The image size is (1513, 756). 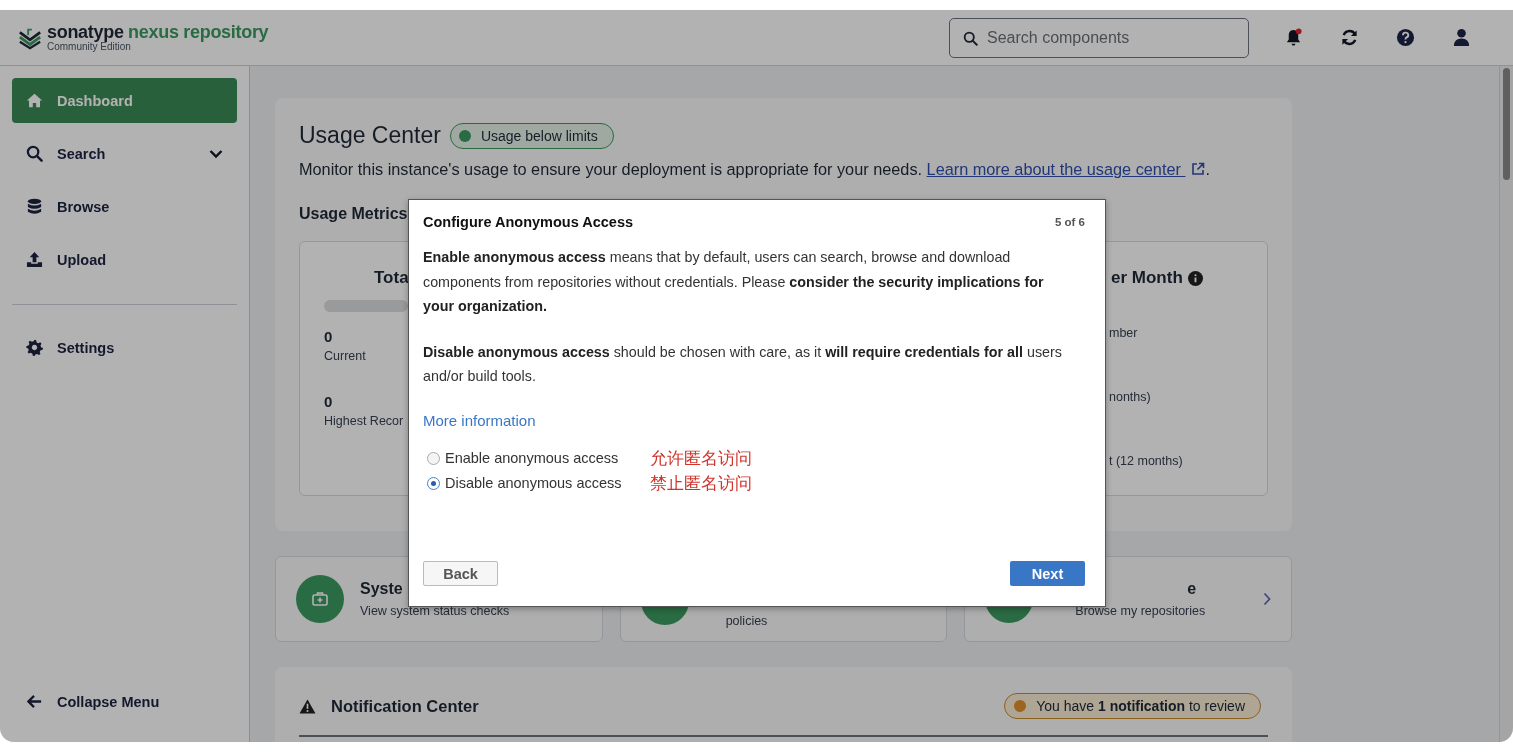 What do you see at coordinates (701, 483) in the screenshot?
I see `annotation-text: 禁止匿名访问` at bounding box center [701, 483].